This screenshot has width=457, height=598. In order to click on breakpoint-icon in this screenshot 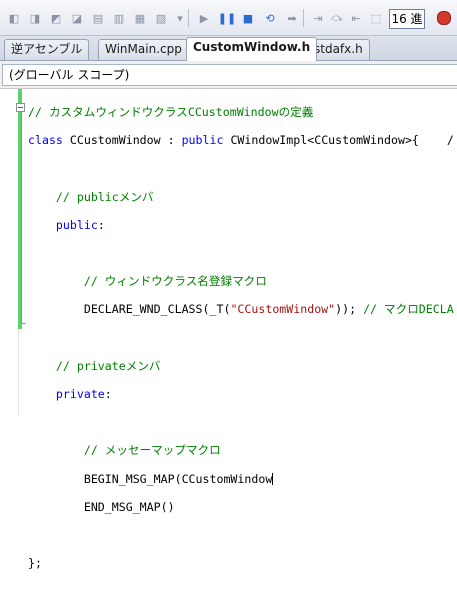, I will do `click(444, 18)`.